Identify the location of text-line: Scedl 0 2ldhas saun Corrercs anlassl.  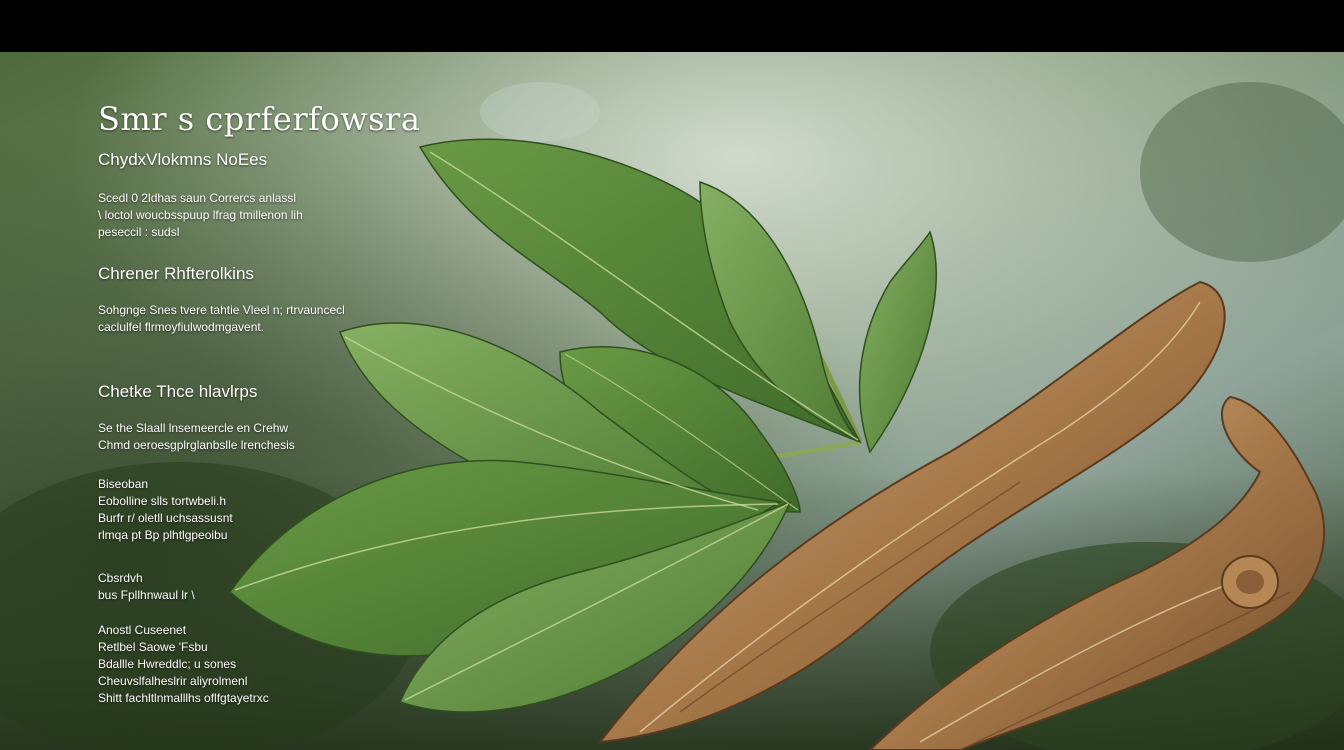
(197, 198).